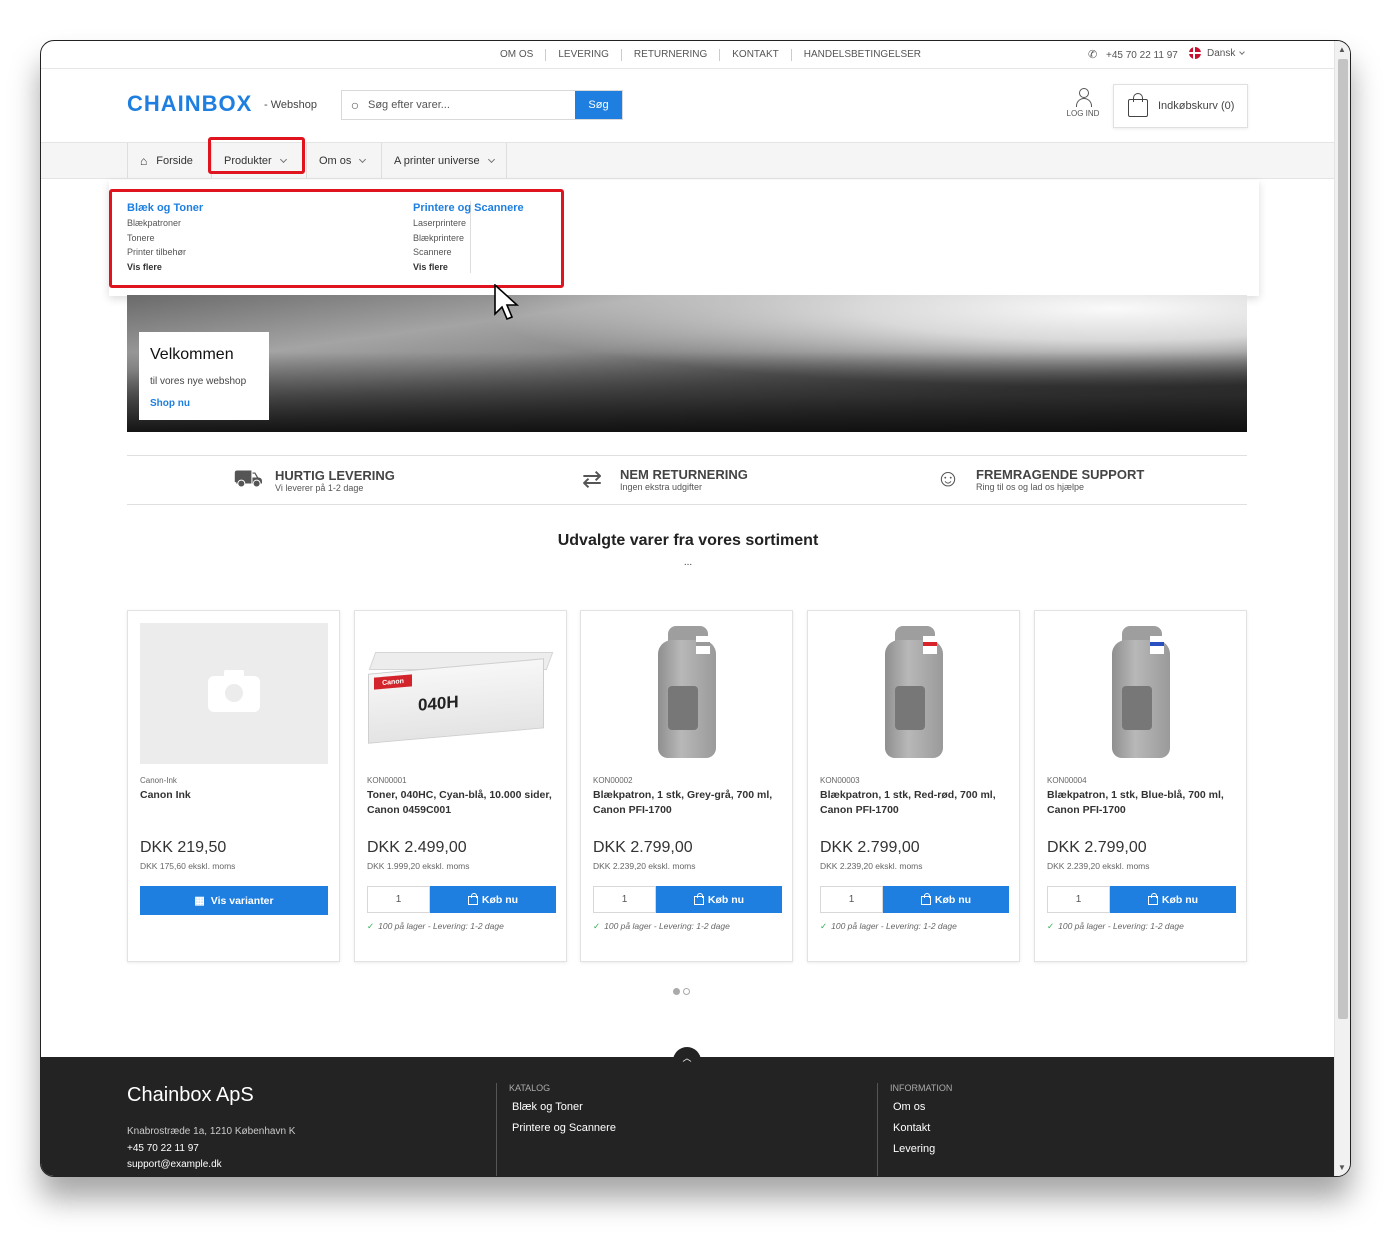 The image size is (1391, 1250). I want to click on product-image: Canon 040H, so click(461, 693).